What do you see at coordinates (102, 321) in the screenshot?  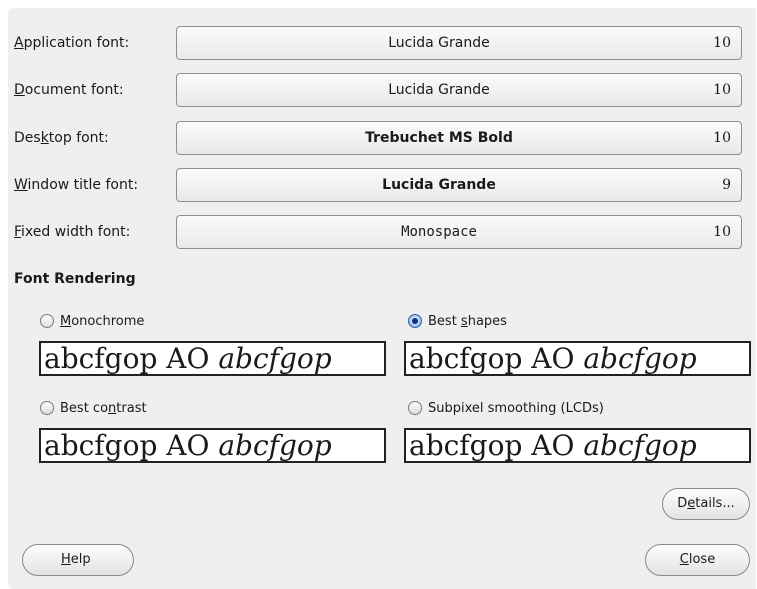 I see `monochrome-label: Monochrome` at bounding box center [102, 321].